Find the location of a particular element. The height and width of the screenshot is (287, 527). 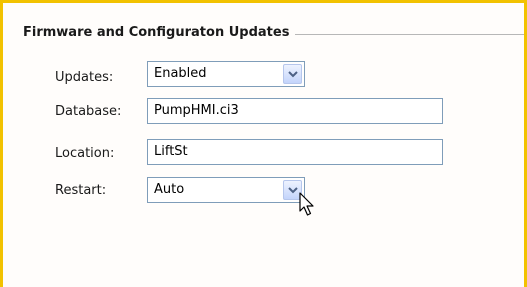

updates-dropdown: Enabled is located at coordinates (226, 74).